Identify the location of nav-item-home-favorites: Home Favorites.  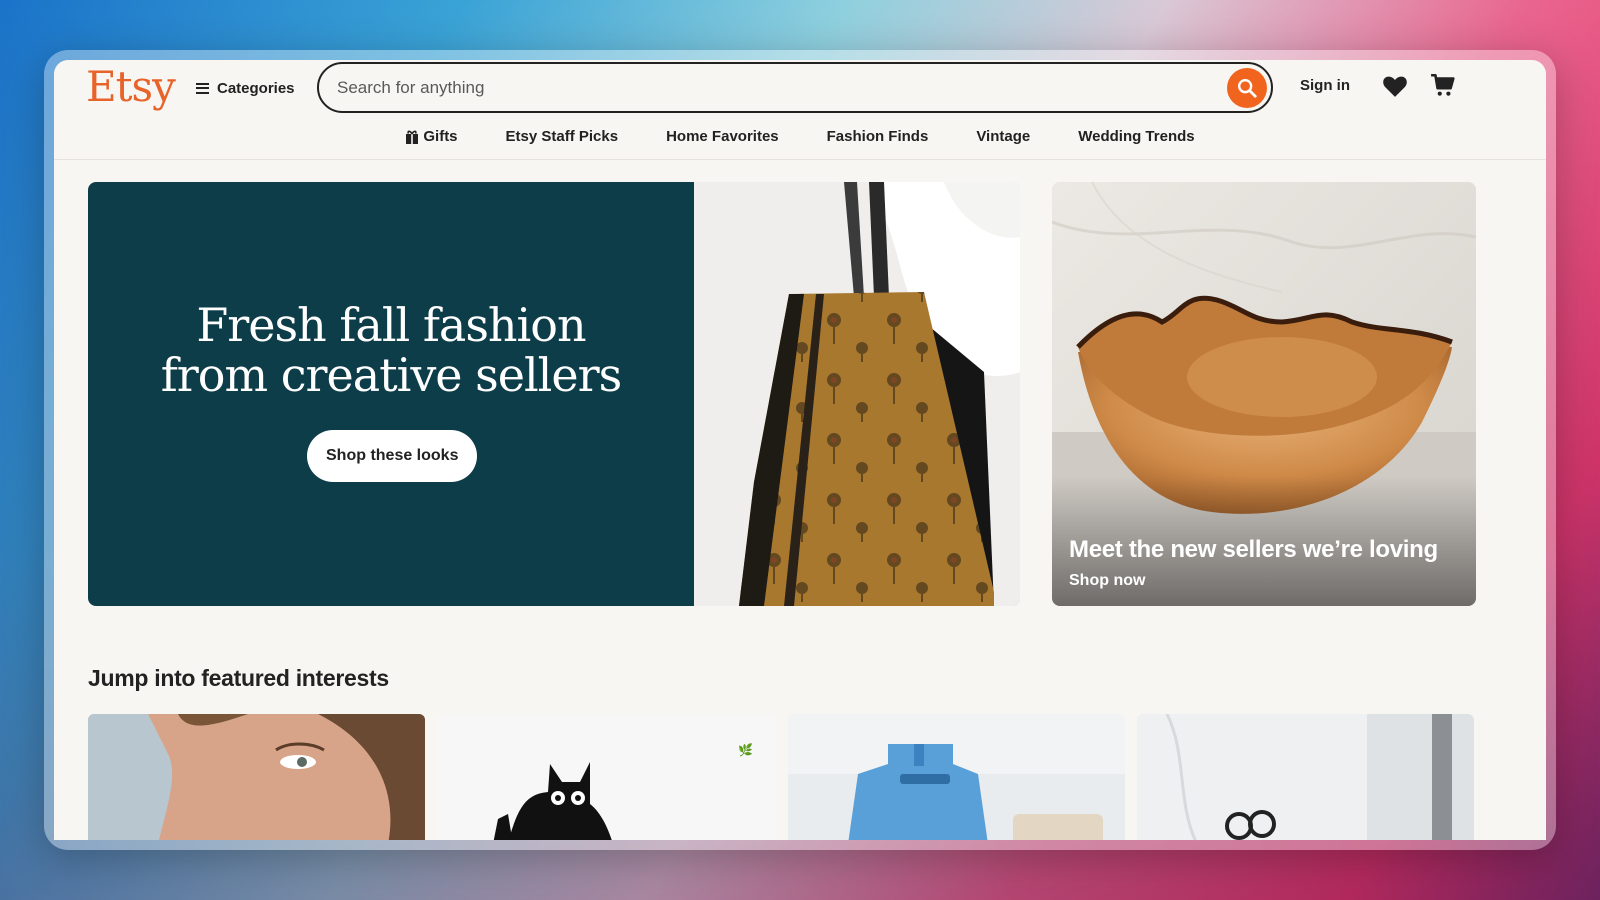
(722, 136).